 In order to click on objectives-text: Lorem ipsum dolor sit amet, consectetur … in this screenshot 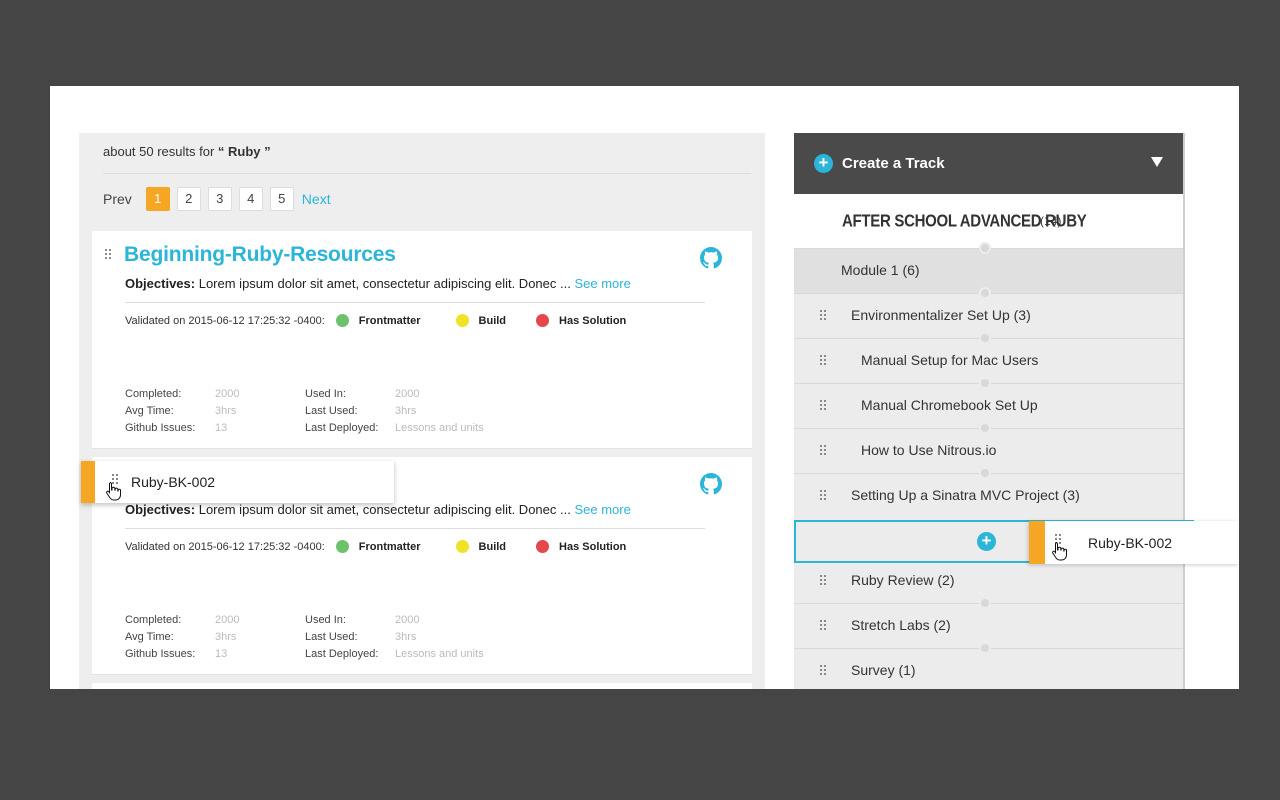, I will do `click(384, 283)`.